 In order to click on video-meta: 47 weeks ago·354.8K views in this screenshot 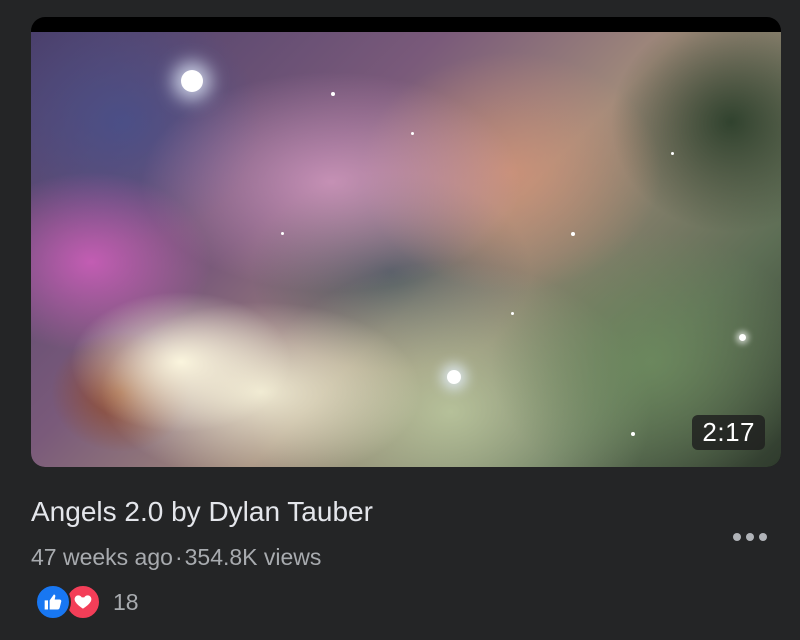, I will do `click(176, 557)`.